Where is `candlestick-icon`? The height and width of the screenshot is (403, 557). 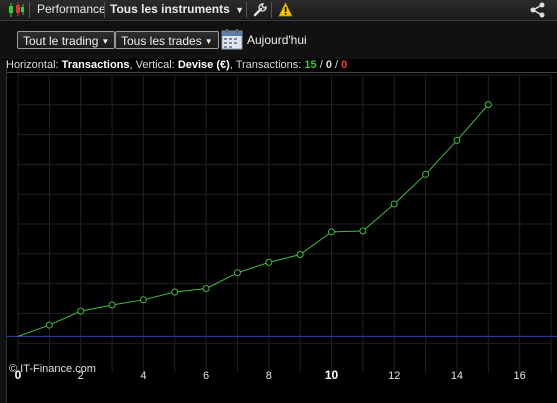
candlestick-icon is located at coordinates (16, 10).